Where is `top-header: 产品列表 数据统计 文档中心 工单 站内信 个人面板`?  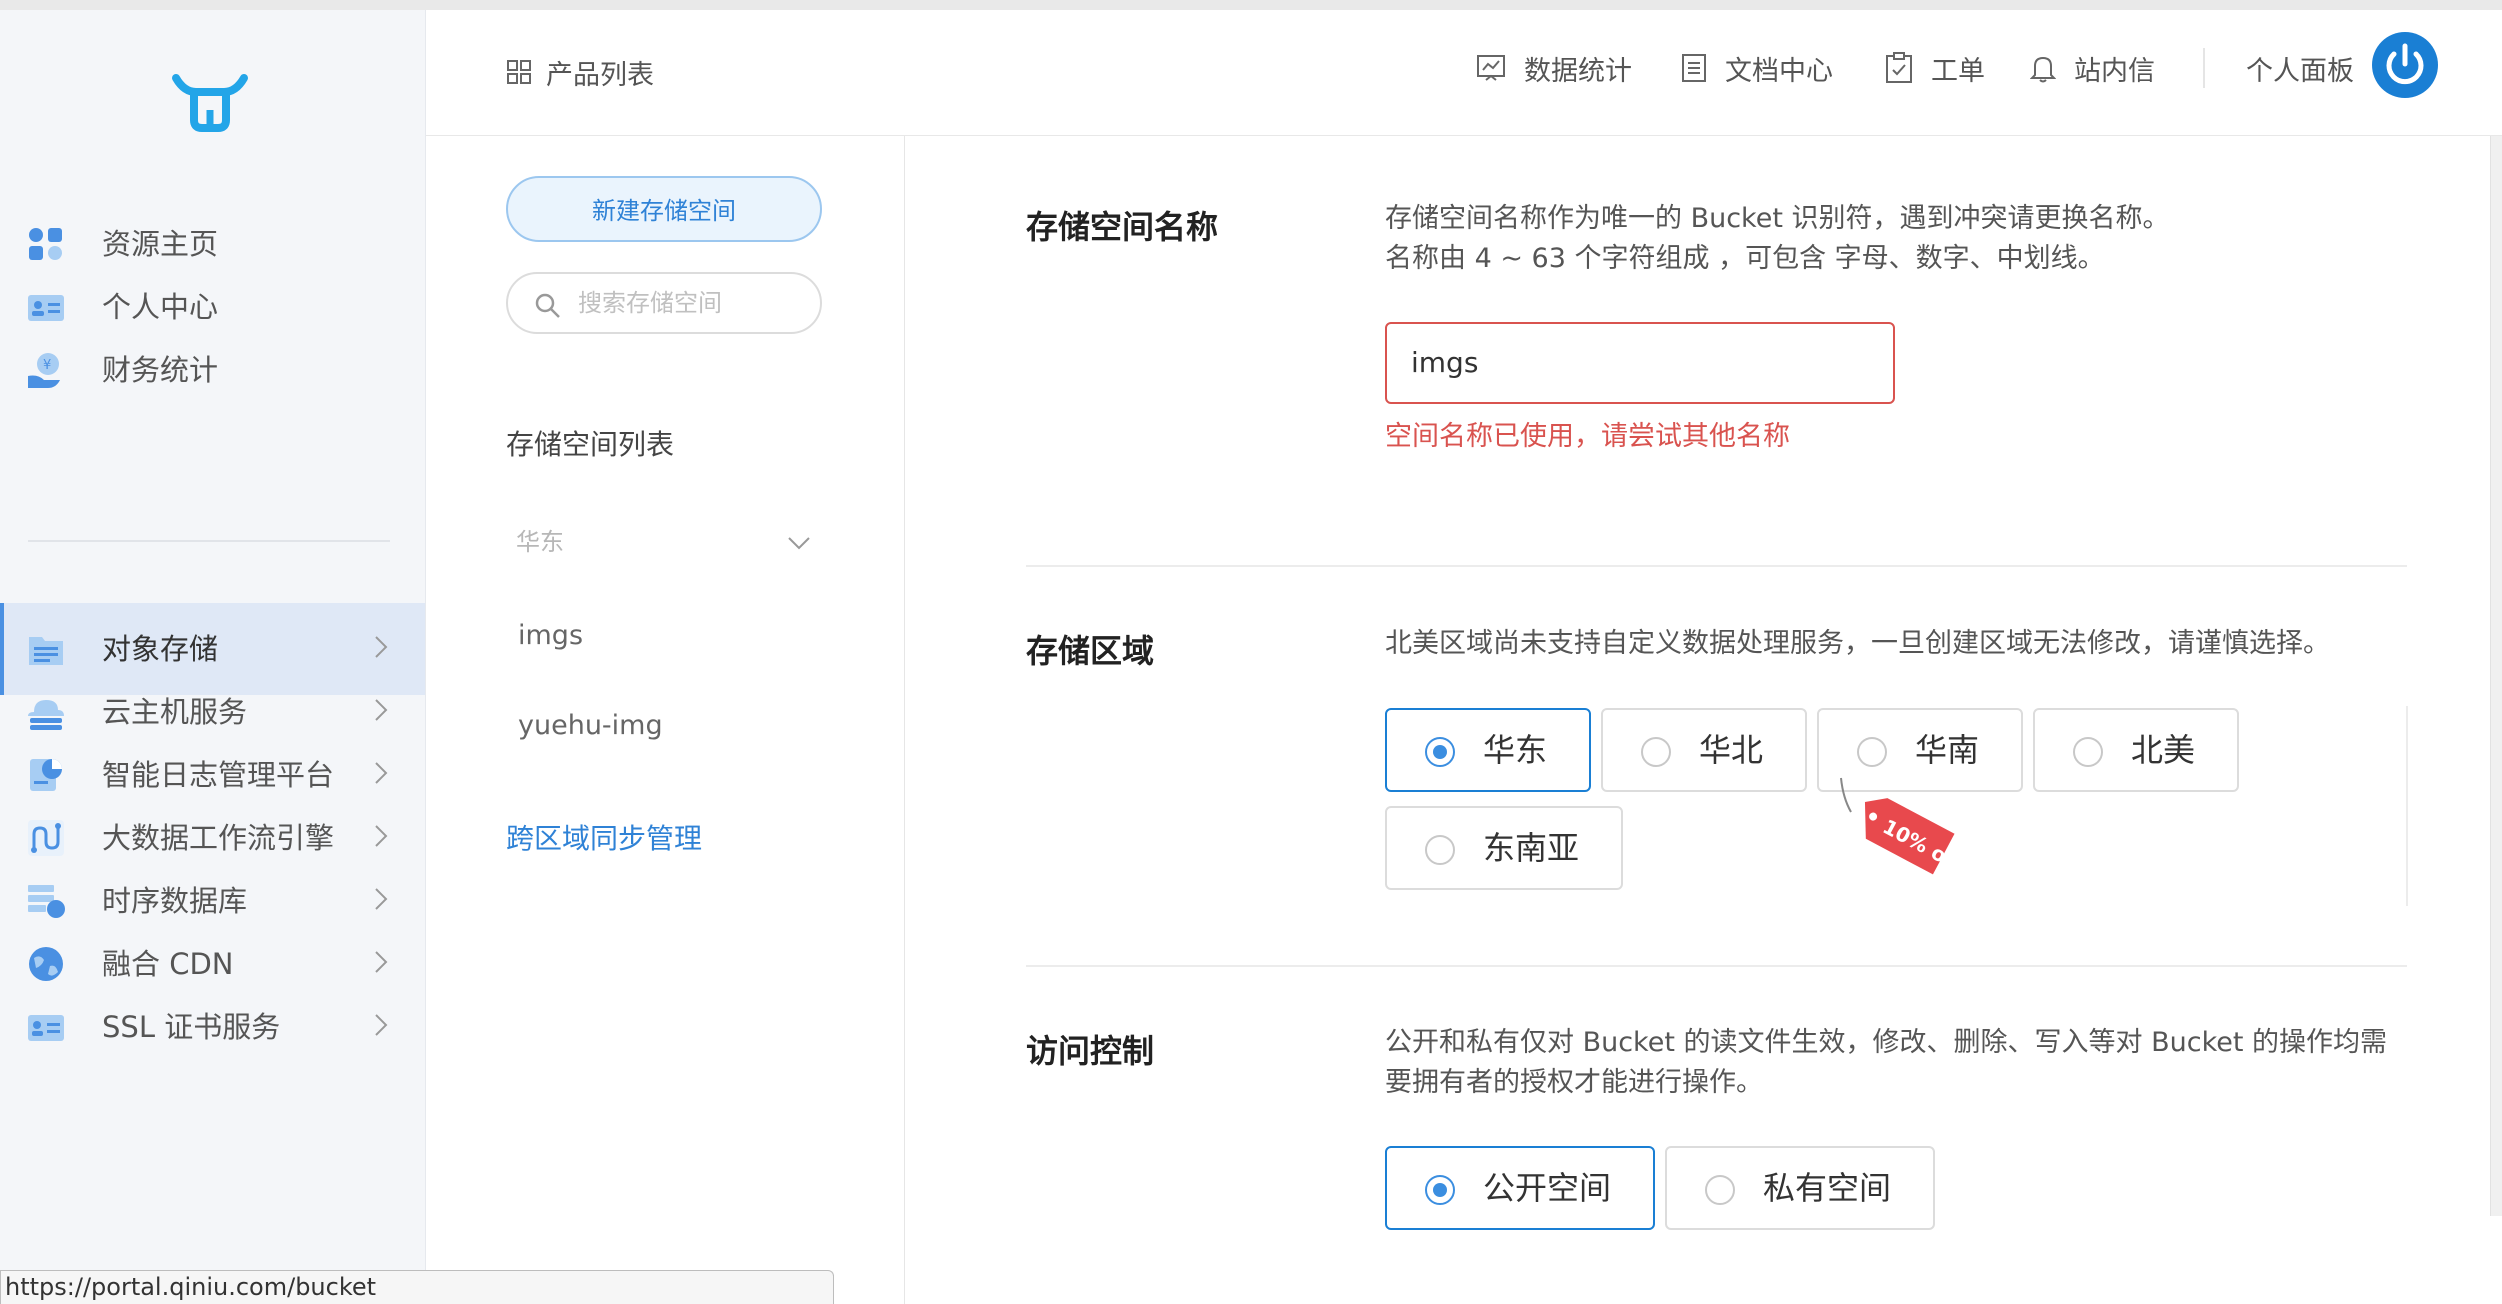
top-header: 产品列表 数据统计 文档中心 工单 站内信 个人面板 is located at coordinates (1464, 73).